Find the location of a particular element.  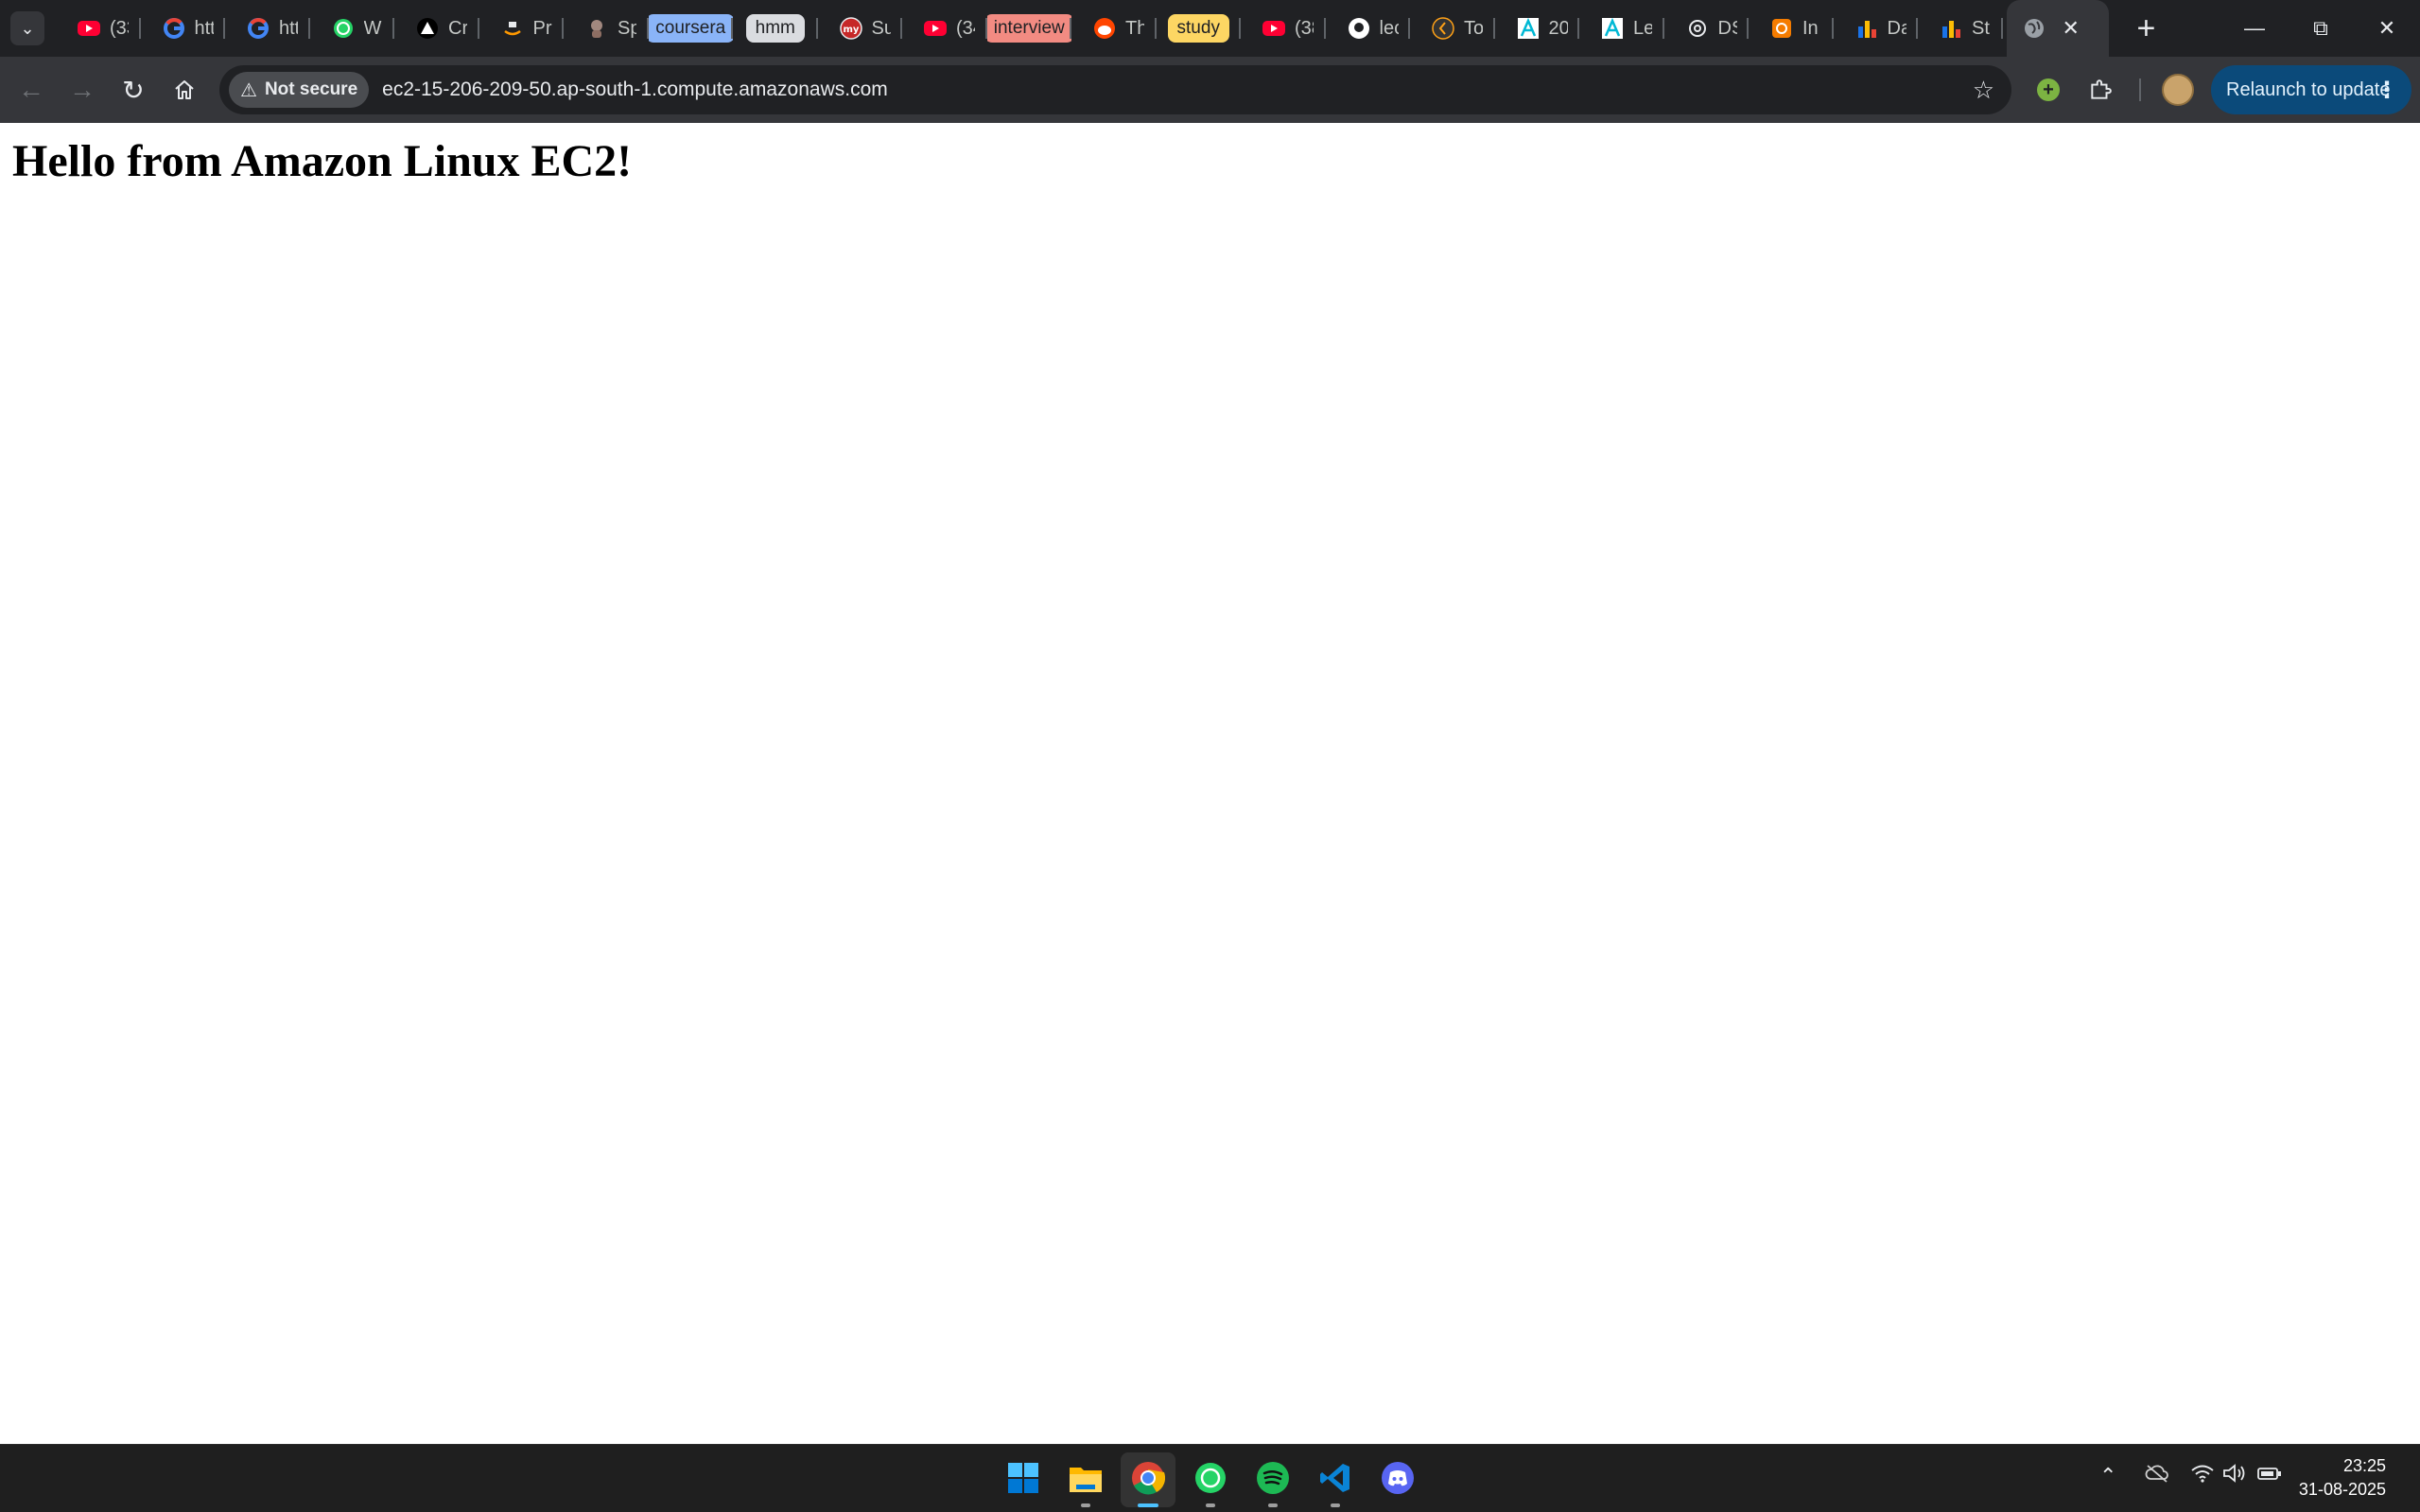

browser-tab: (38 is located at coordinates (1284, 28).